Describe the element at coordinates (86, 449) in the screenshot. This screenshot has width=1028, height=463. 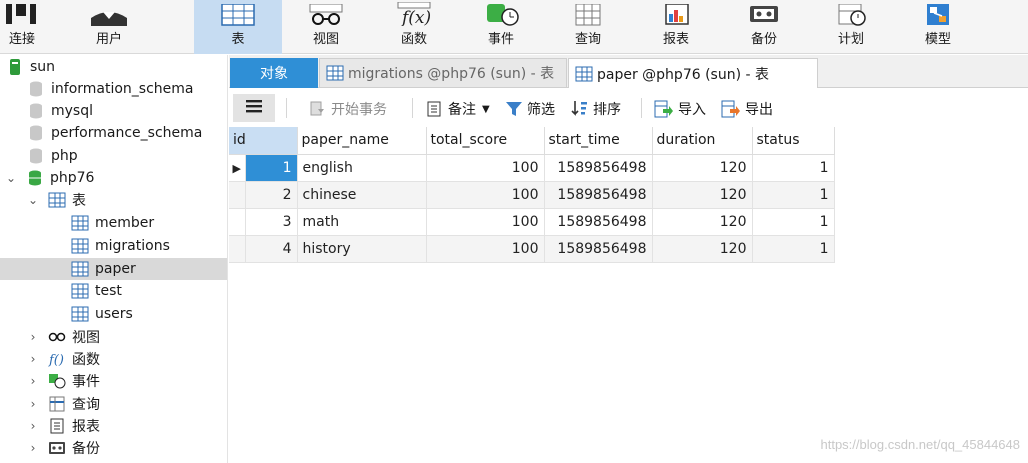
I see `tree-folder-label: 备份` at that location.